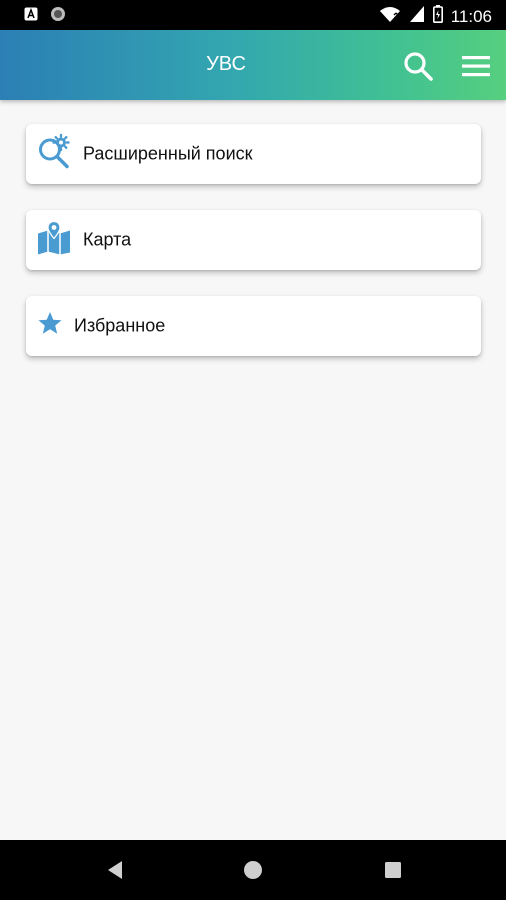 The image size is (506, 900). I want to click on menu-button, so click(476, 66).